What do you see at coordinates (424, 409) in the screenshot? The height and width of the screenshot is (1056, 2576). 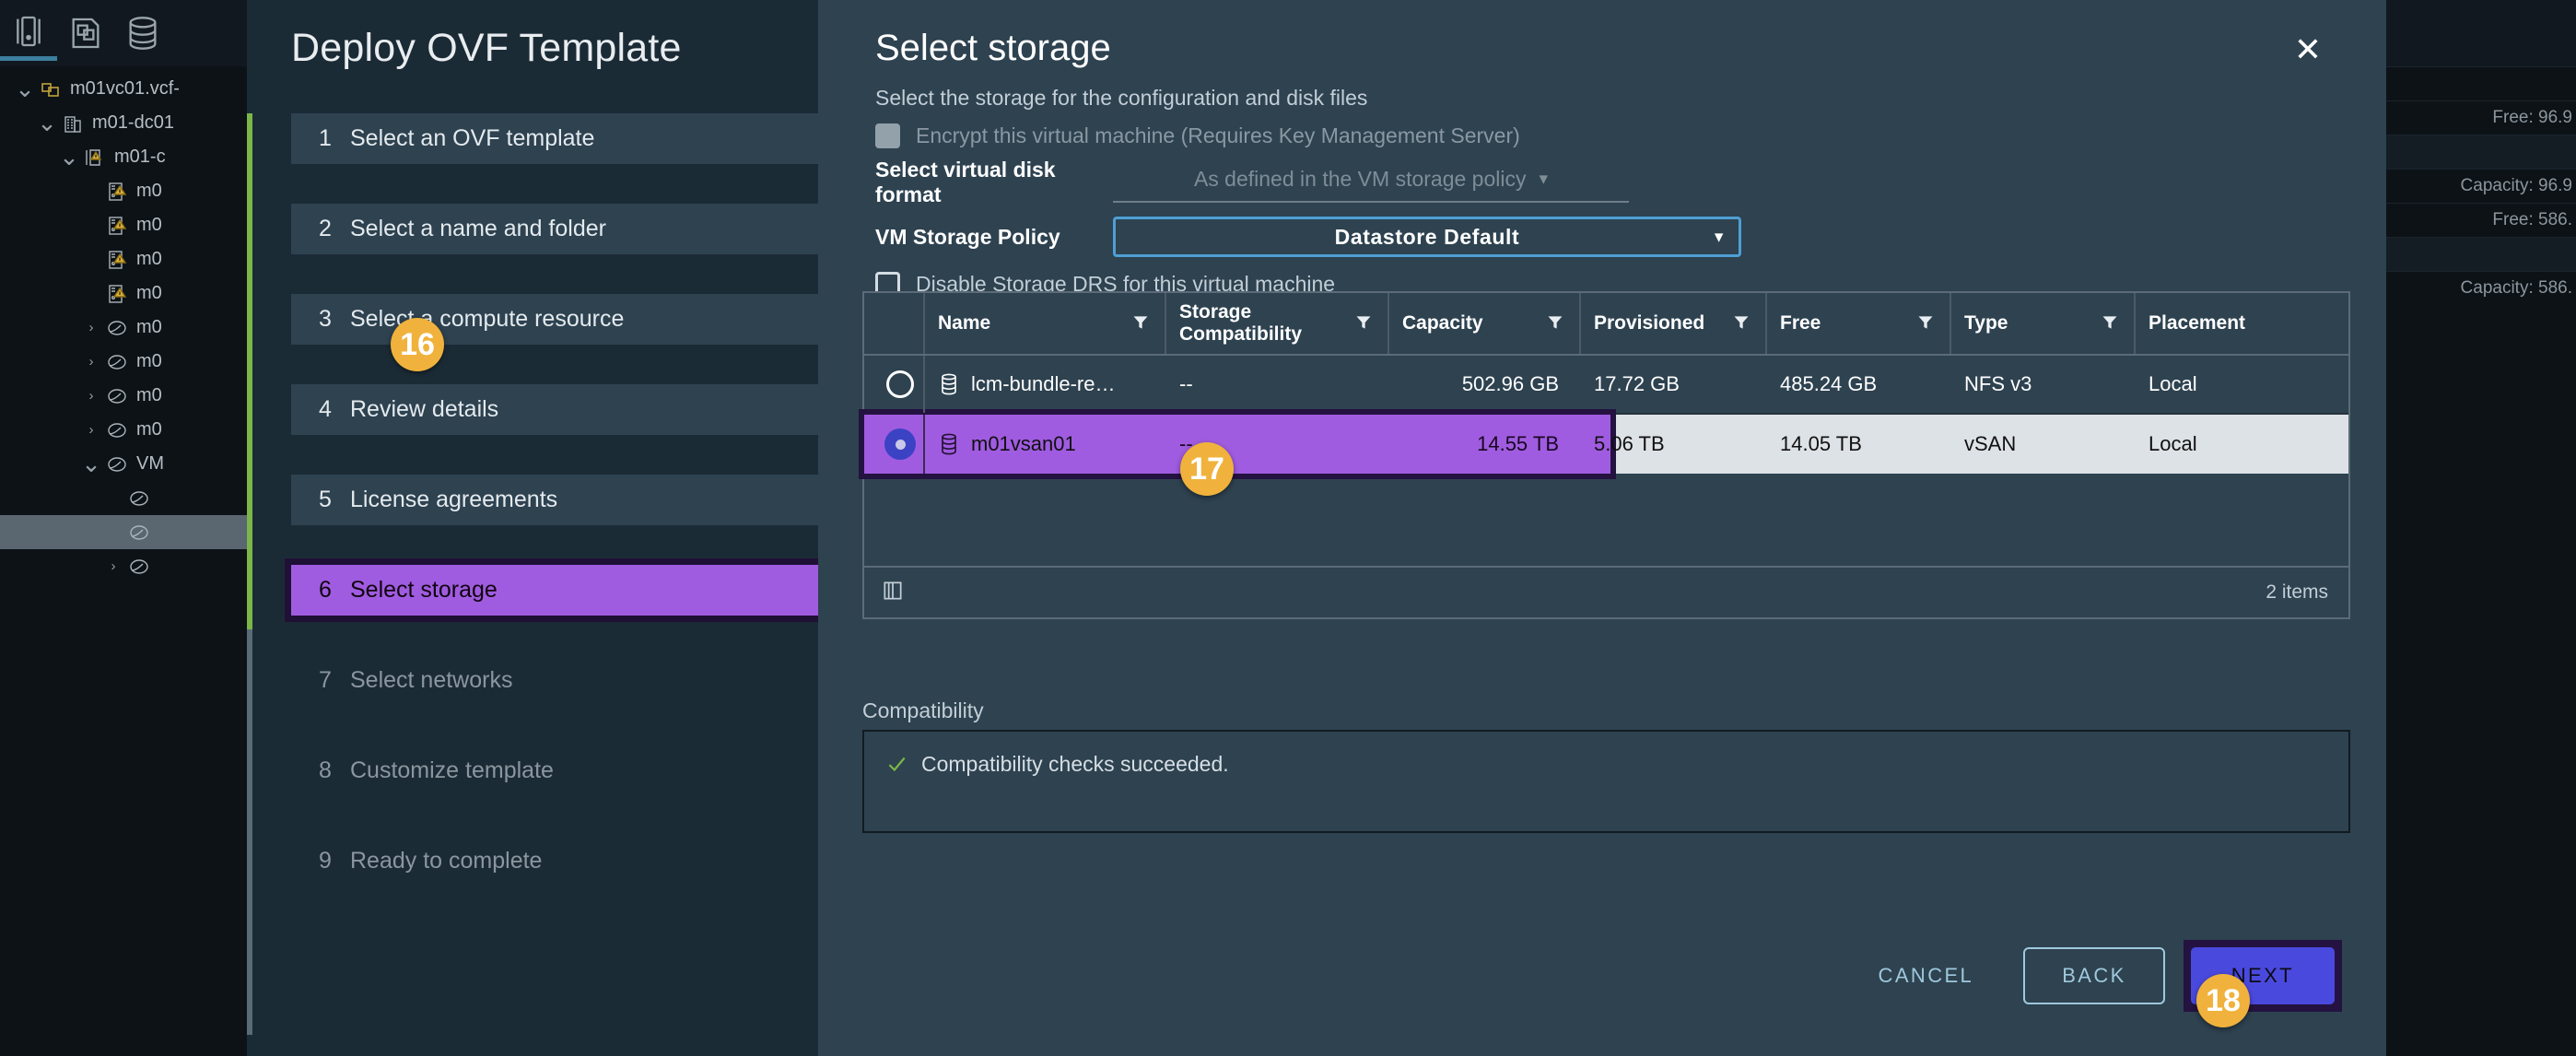 I see `wizard-step-label: Review details` at bounding box center [424, 409].